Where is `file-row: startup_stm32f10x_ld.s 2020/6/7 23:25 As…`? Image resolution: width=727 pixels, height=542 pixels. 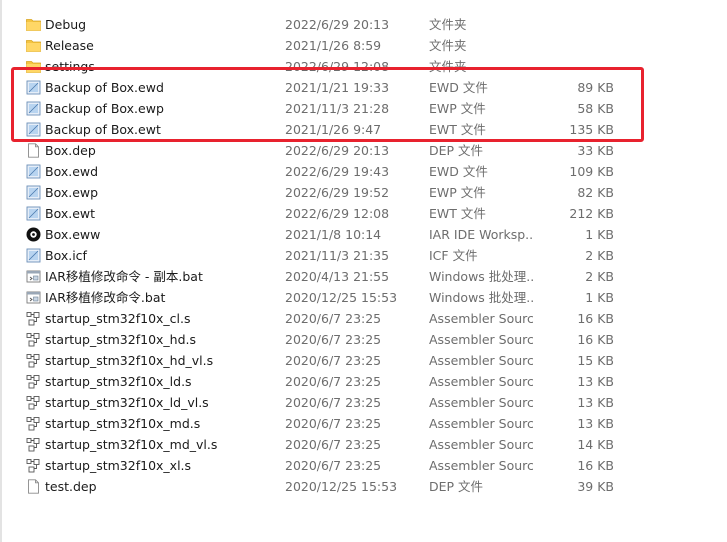
file-row: startup_stm32f10x_ld.s 2020/6/7 23:25 As… is located at coordinates (363, 381).